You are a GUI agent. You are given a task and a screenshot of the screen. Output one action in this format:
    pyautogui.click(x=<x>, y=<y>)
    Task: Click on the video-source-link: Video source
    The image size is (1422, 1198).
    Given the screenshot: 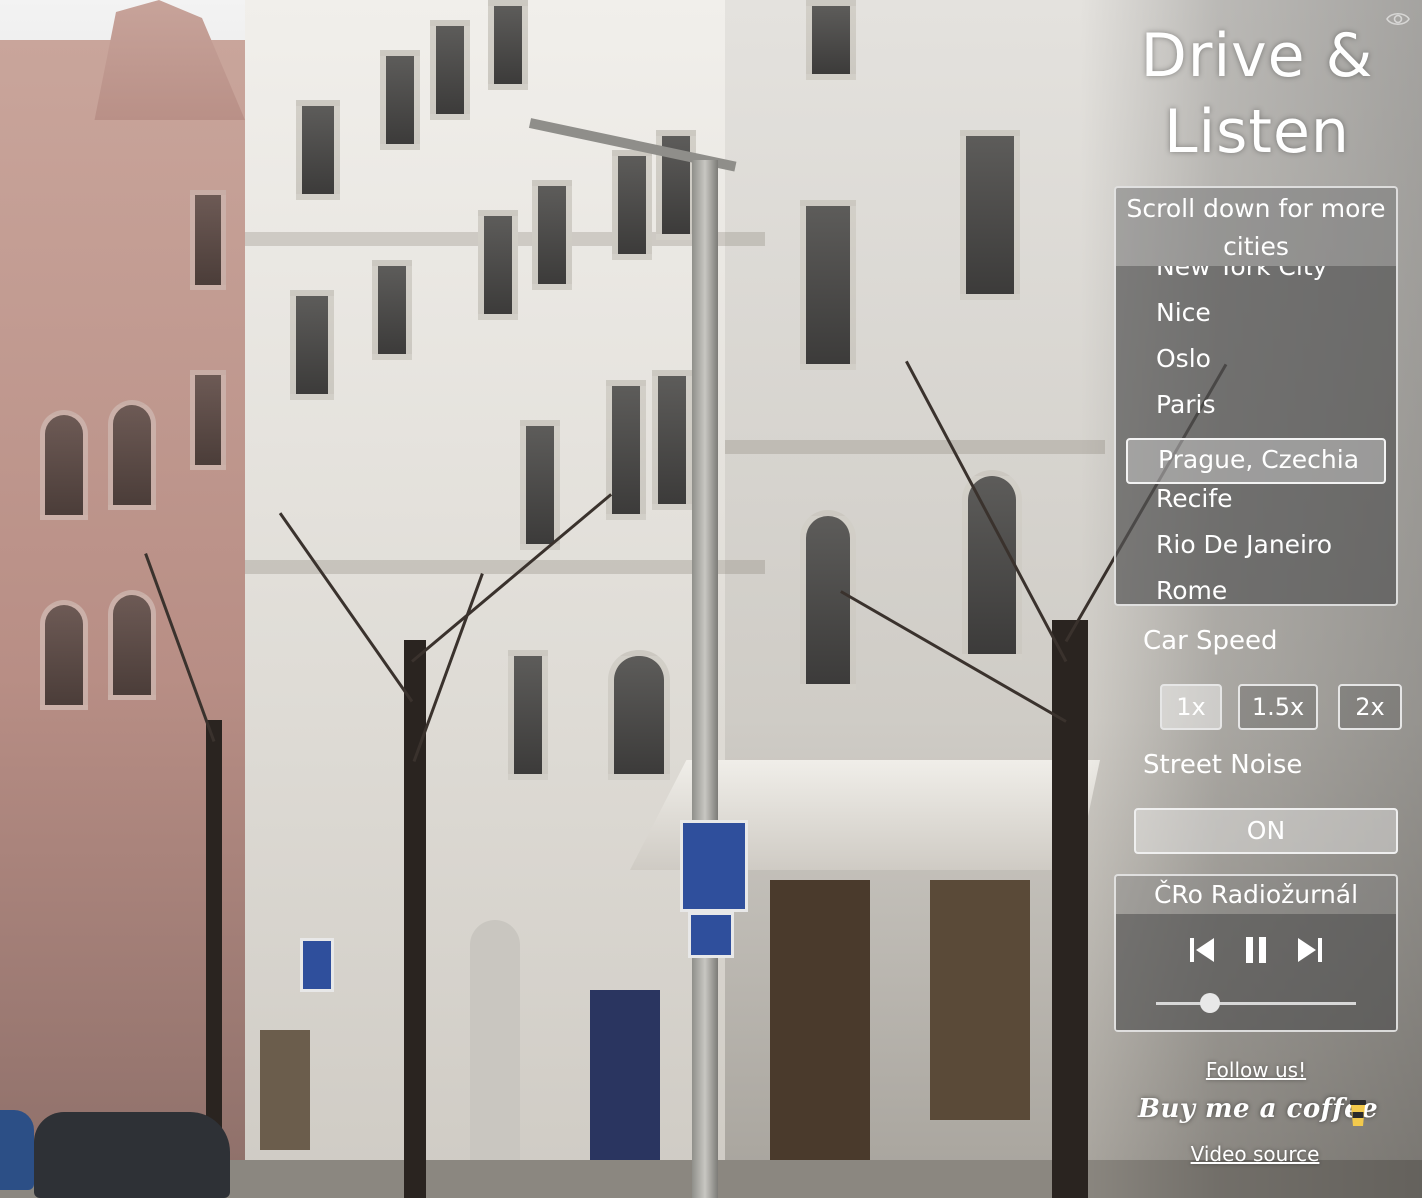 What is the action you would take?
    pyautogui.click(x=1255, y=1154)
    